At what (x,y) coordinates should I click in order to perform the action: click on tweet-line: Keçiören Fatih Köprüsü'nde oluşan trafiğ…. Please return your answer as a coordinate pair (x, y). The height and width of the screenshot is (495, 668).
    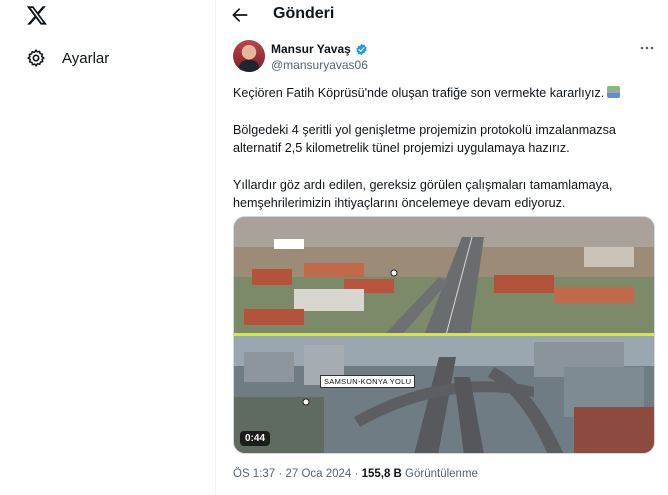
    Looking at the image, I should click on (445, 93).